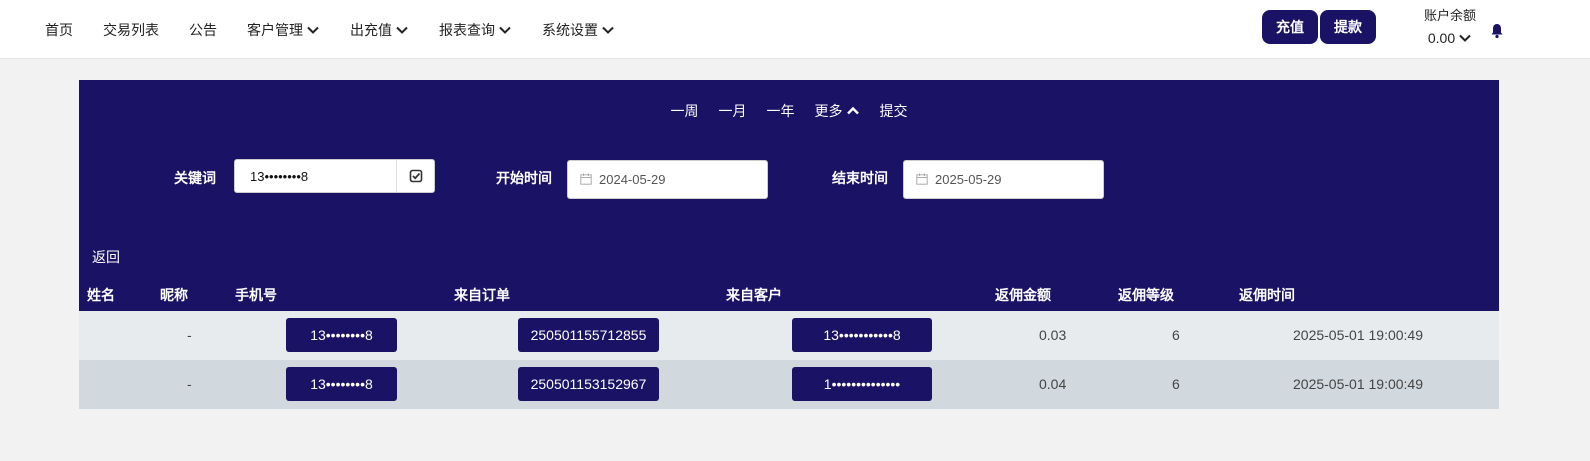 This screenshot has width=1590, height=461. What do you see at coordinates (894, 111) in the screenshot?
I see `submit-link: 提交` at bounding box center [894, 111].